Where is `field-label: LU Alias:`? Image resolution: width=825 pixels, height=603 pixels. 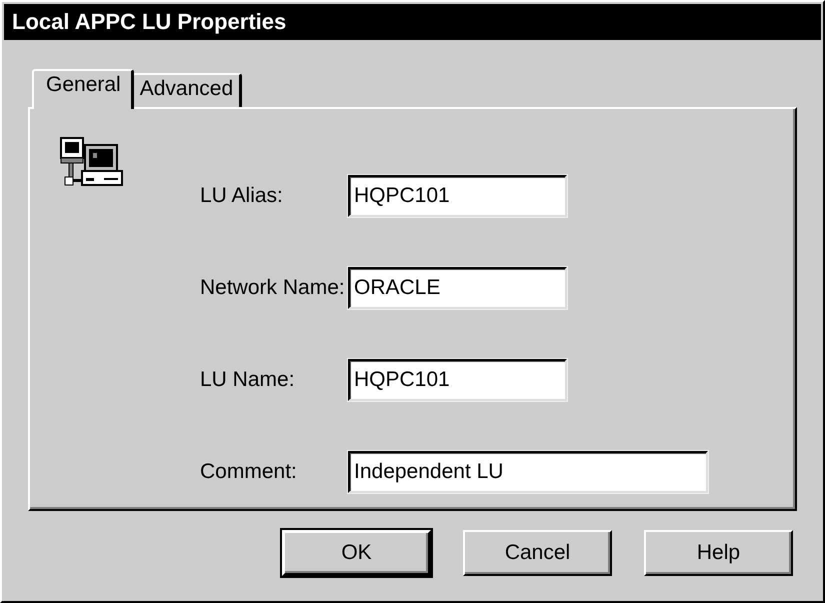
field-label: LU Alias: is located at coordinates (242, 196).